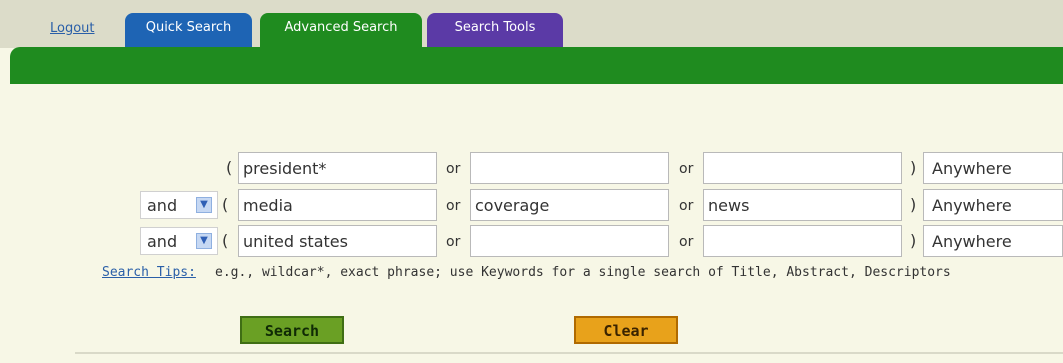  Describe the element at coordinates (626, 330) in the screenshot. I see `clear-button: Clear` at that location.